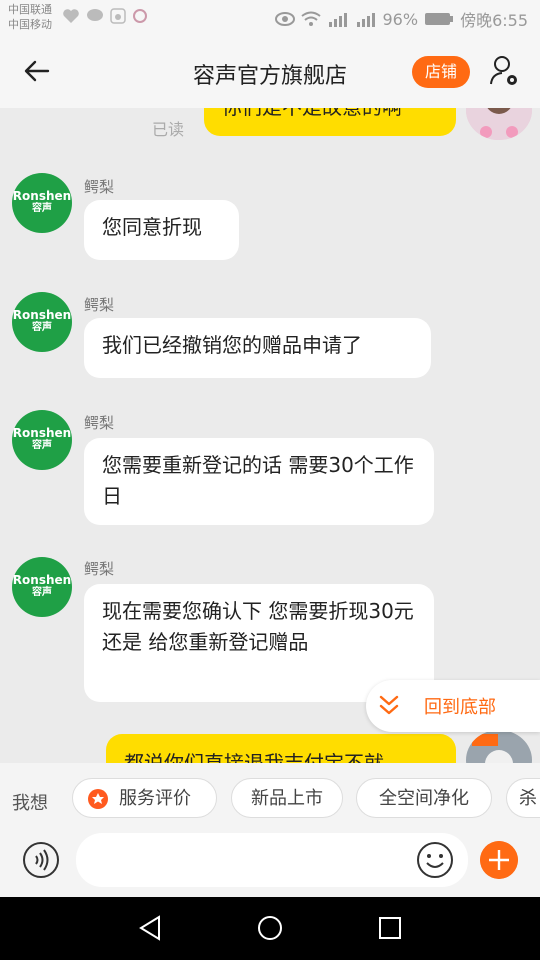 This screenshot has height=960, width=540. What do you see at coordinates (30, 803) in the screenshot?
I see `quick-reply-prefix: 我想` at bounding box center [30, 803].